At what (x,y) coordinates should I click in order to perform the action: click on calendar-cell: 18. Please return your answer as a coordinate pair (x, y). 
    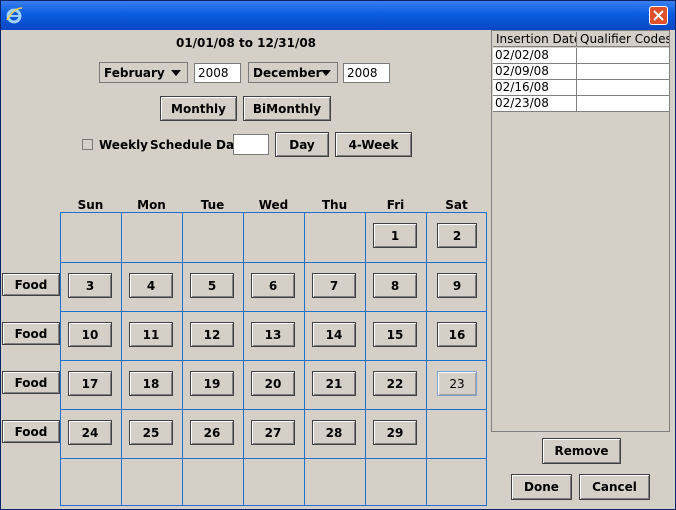
    Looking at the image, I should click on (152, 385).